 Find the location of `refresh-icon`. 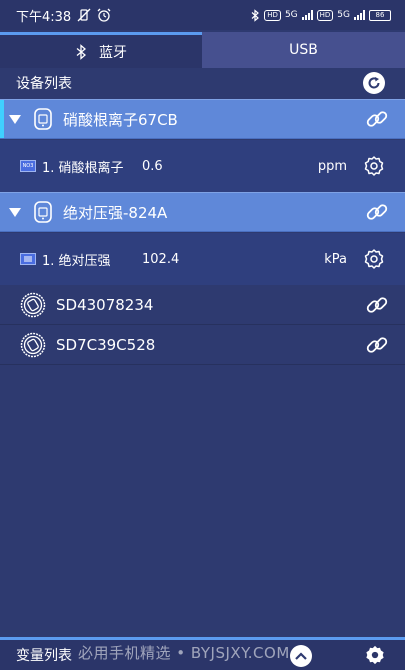

refresh-icon is located at coordinates (374, 83).